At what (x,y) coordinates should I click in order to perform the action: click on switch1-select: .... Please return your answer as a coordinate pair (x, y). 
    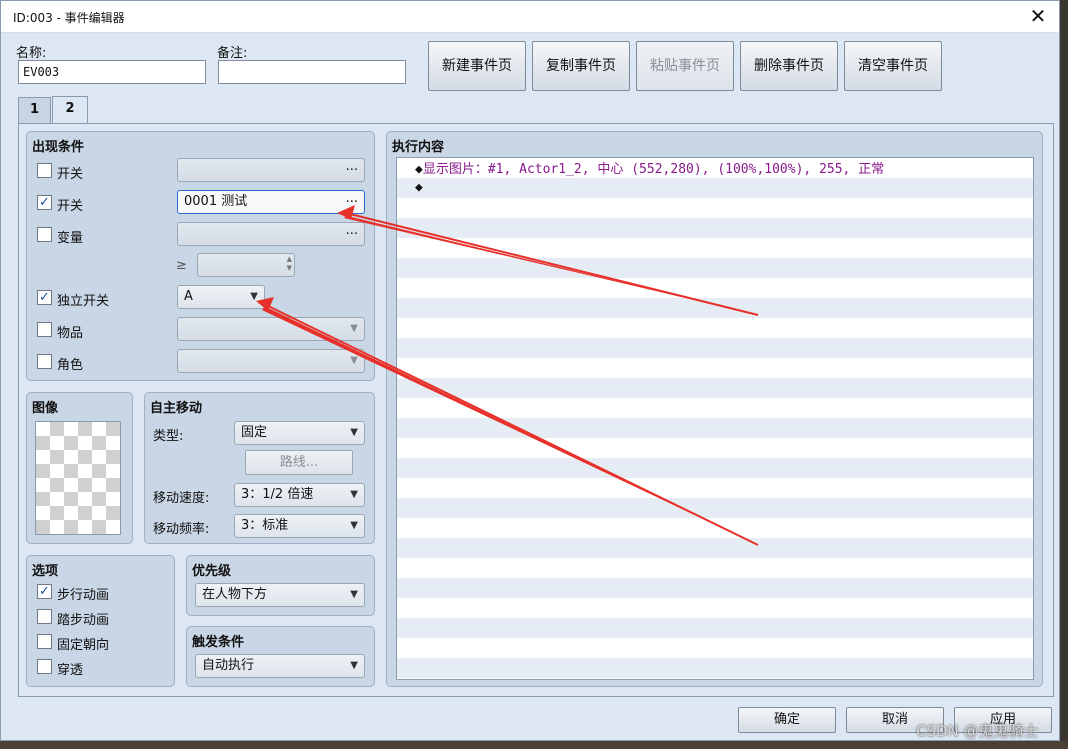
    Looking at the image, I should click on (271, 170).